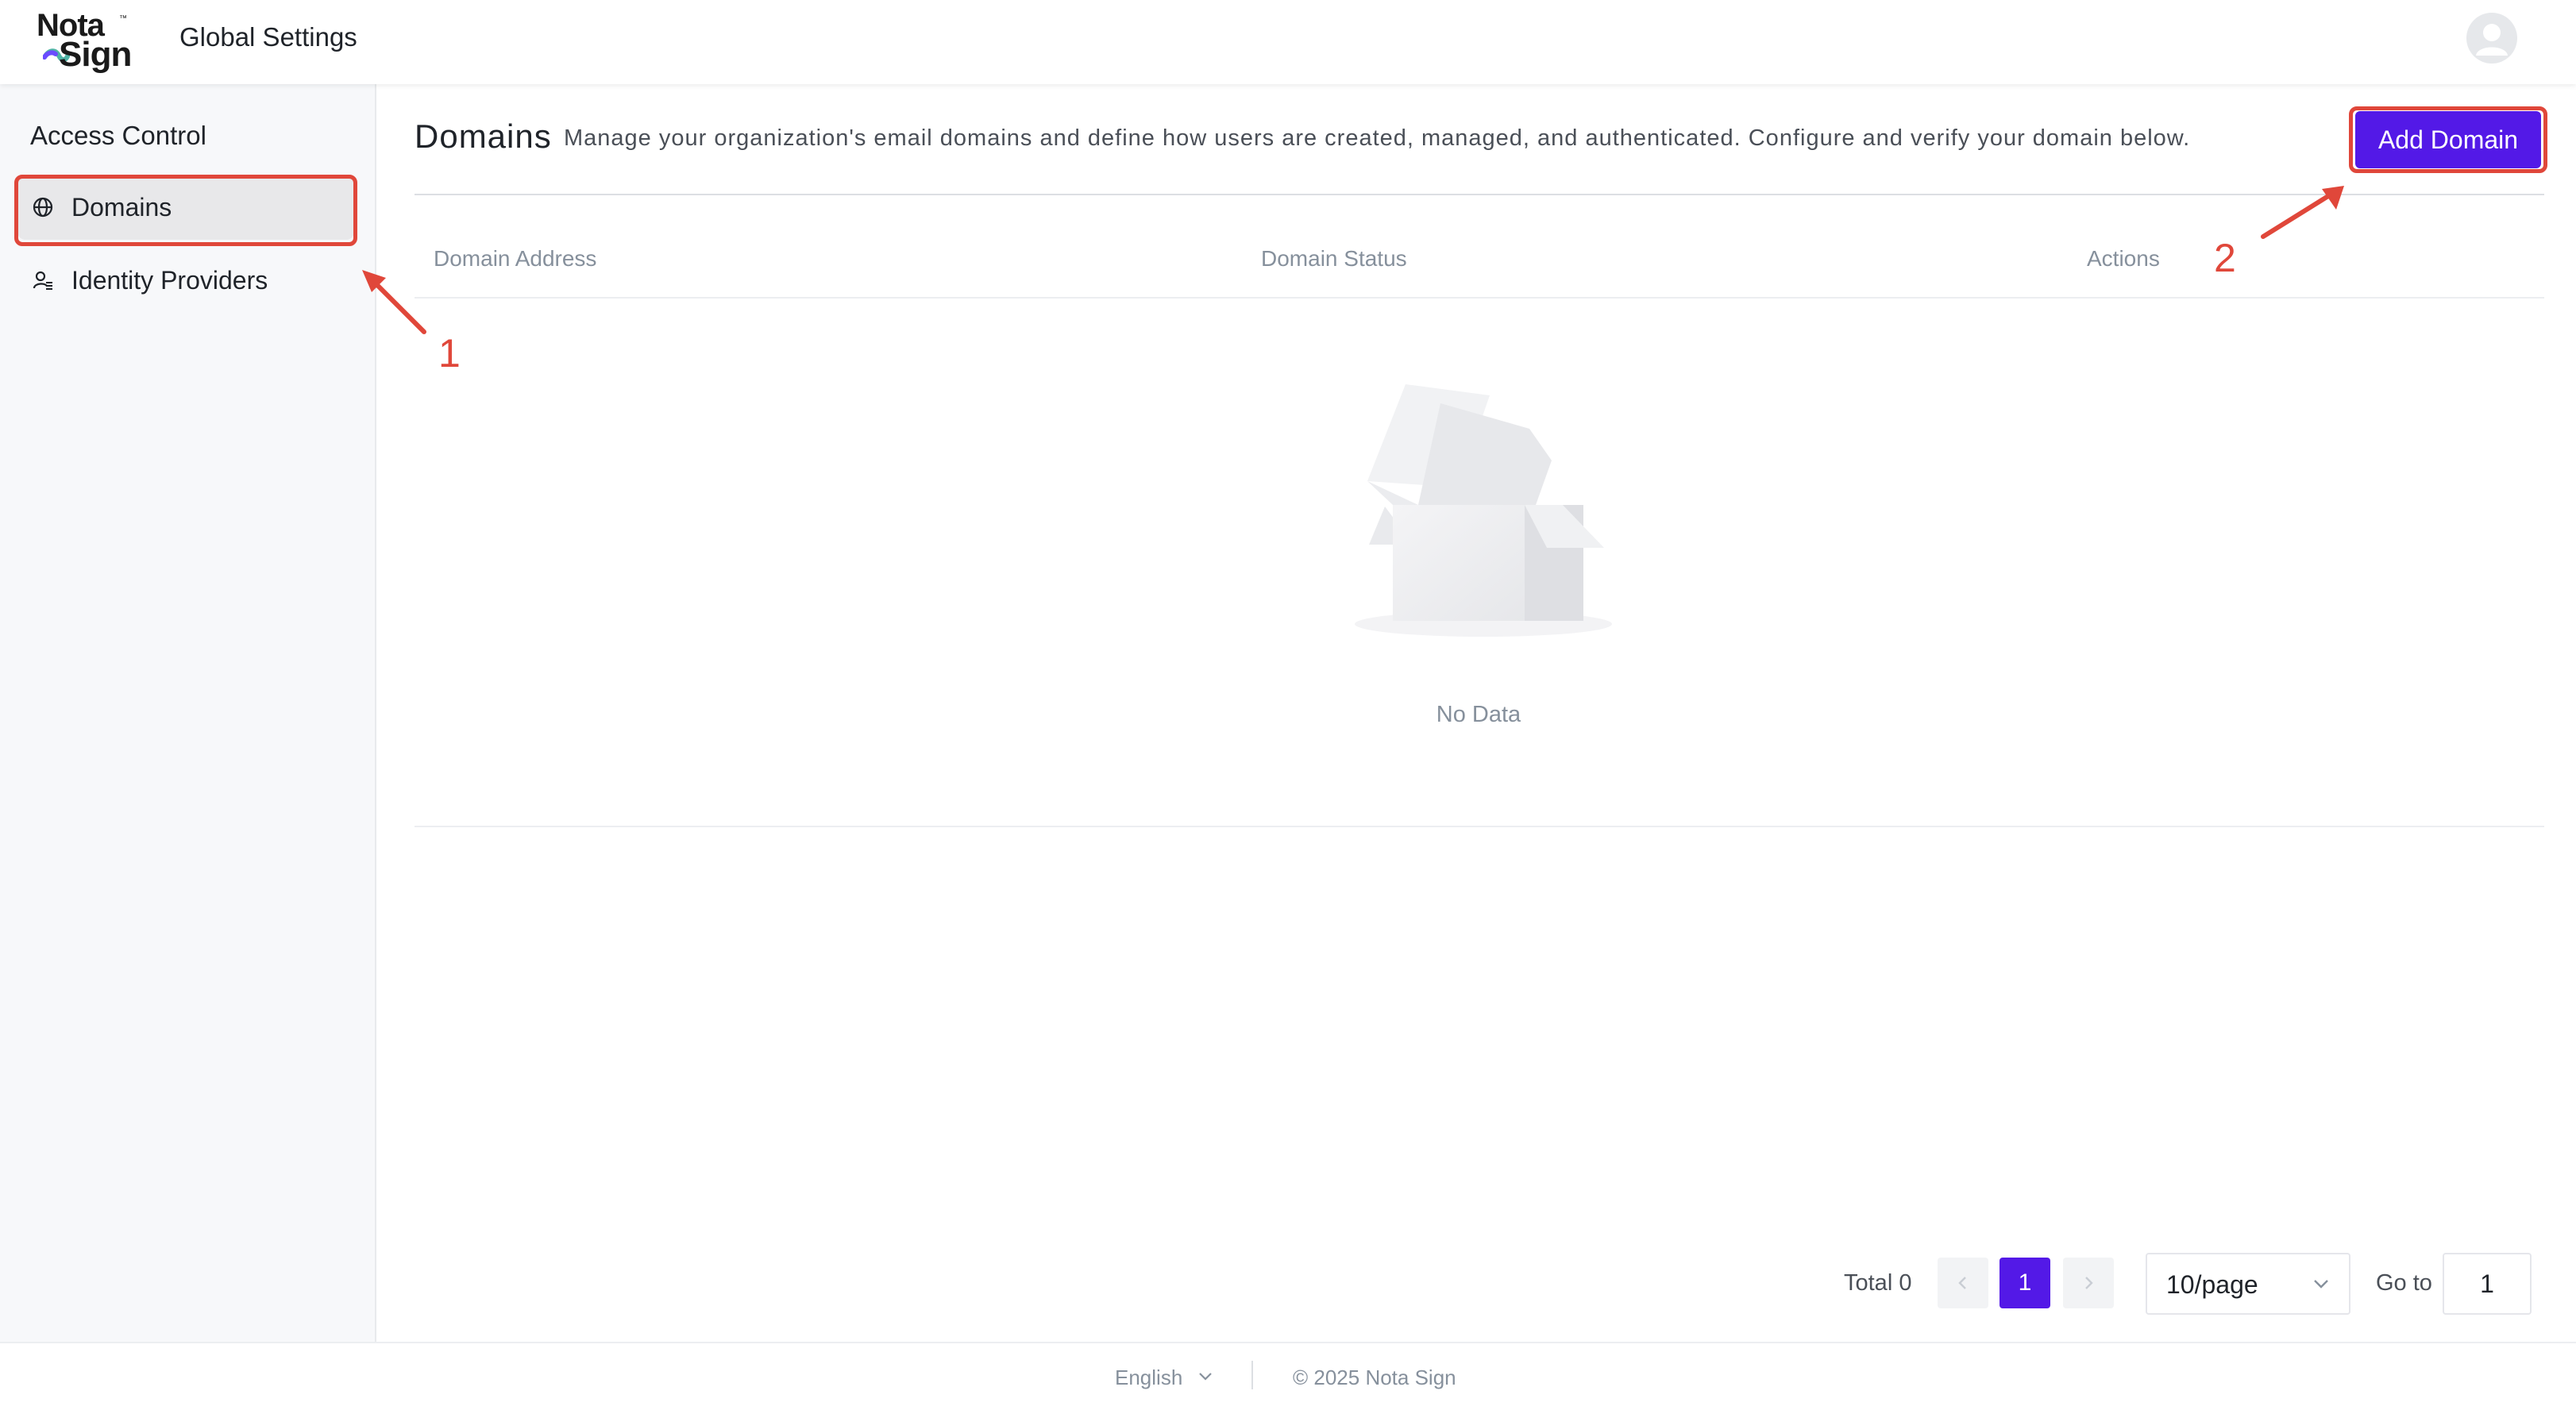  I want to click on empty-box-icon, so click(1483, 511).